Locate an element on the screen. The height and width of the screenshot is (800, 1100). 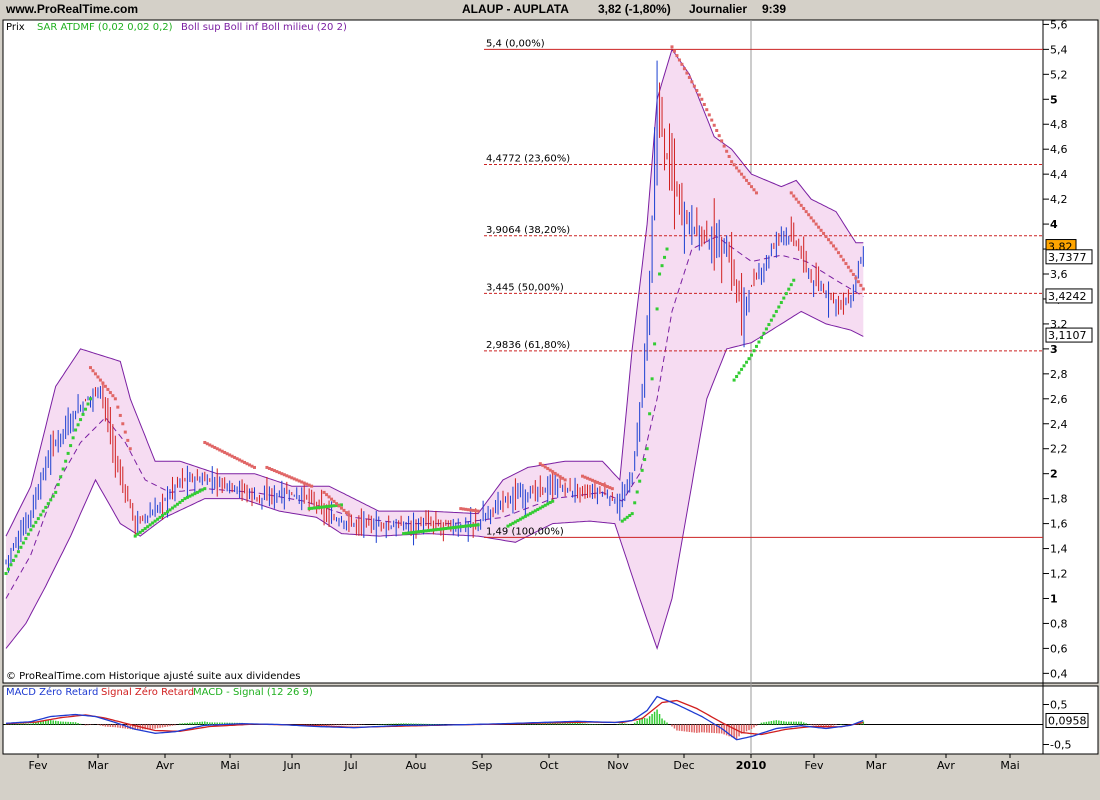
fib-level-label: 3,445 (50,00%) is located at coordinates (525, 287).